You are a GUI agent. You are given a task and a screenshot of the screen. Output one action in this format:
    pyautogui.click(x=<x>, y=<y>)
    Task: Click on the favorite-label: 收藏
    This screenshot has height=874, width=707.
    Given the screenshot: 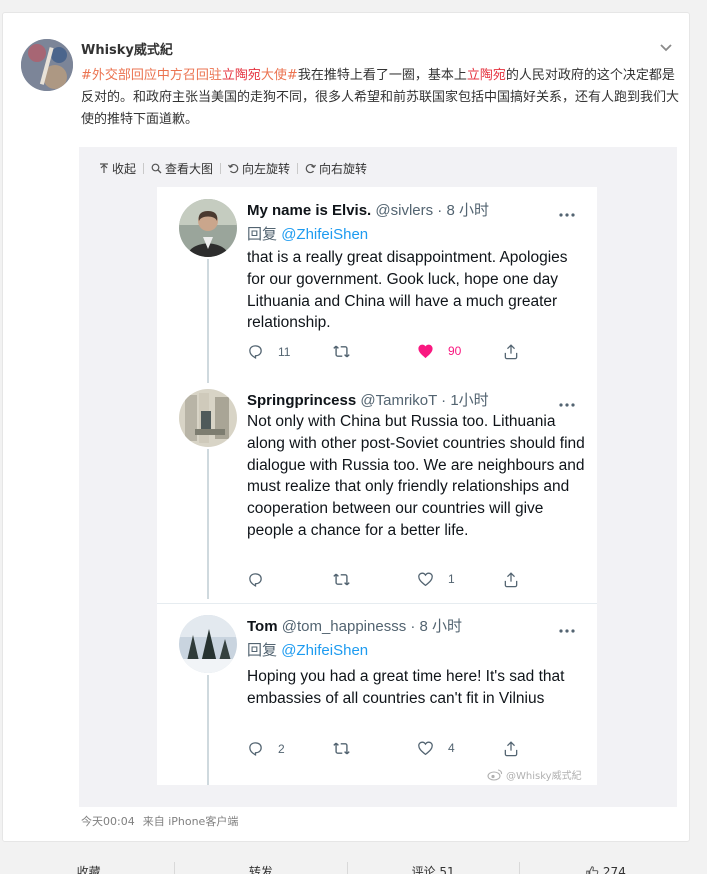 What is the action you would take?
    pyautogui.click(x=88, y=869)
    